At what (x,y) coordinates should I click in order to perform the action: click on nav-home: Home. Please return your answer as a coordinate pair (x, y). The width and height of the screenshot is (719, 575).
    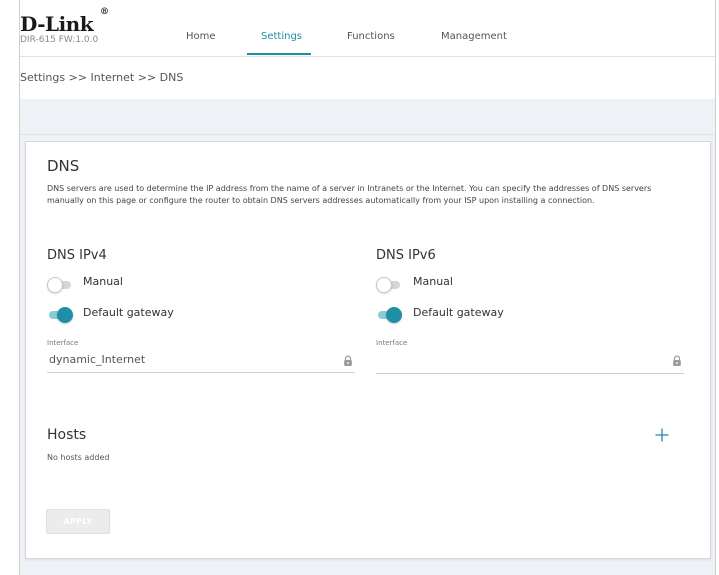
    Looking at the image, I should click on (201, 36).